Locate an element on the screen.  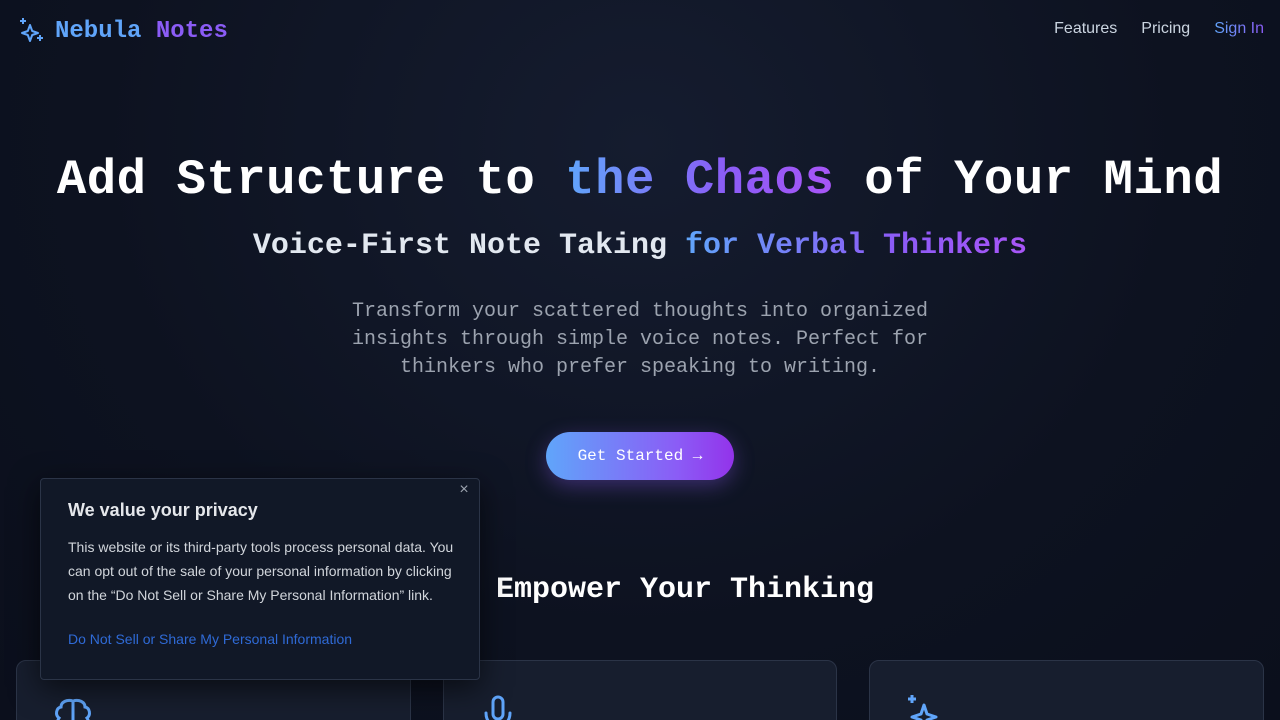
nav-pricing-link: Pricing is located at coordinates (1165, 29).